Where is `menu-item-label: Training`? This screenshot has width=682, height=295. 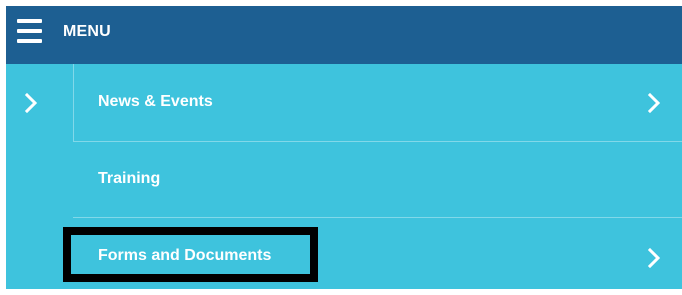
menu-item-label: Training is located at coordinates (129, 179).